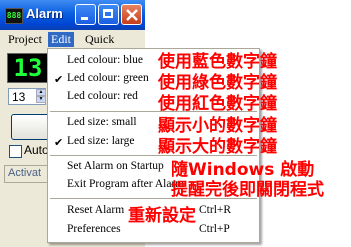  What do you see at coordinates (214, 229) in the screenshot?
I see `preferences-shortcut: Ctrl+P` at bounding box center [214, 229].